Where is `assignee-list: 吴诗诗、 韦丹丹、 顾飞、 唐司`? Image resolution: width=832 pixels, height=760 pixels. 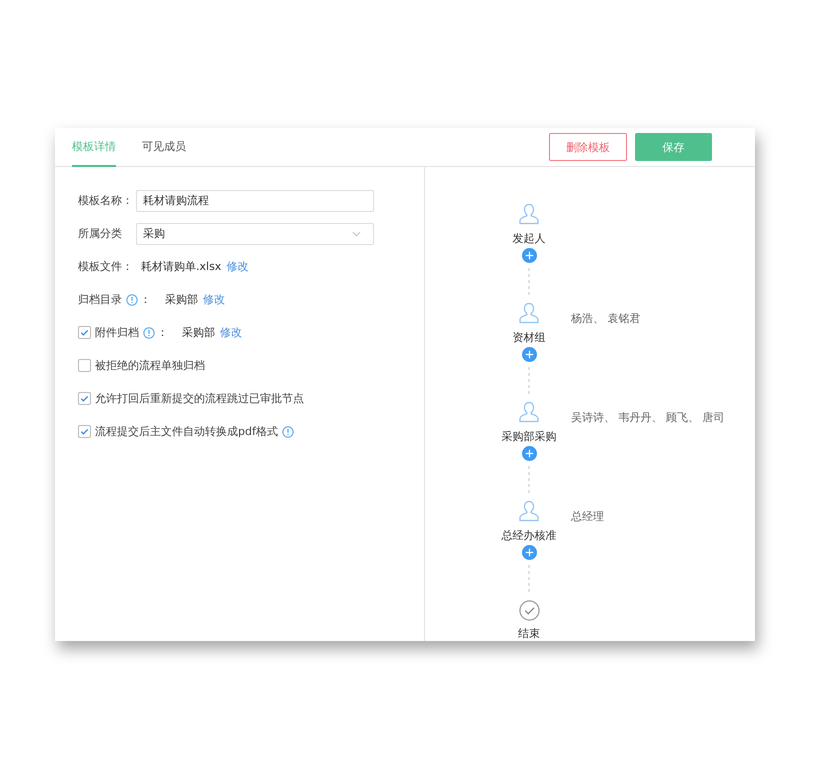 assignee-list: 吴诗诗、 韦丹丹、 顾飞、 唐司 is located at coordinates (647, 417).